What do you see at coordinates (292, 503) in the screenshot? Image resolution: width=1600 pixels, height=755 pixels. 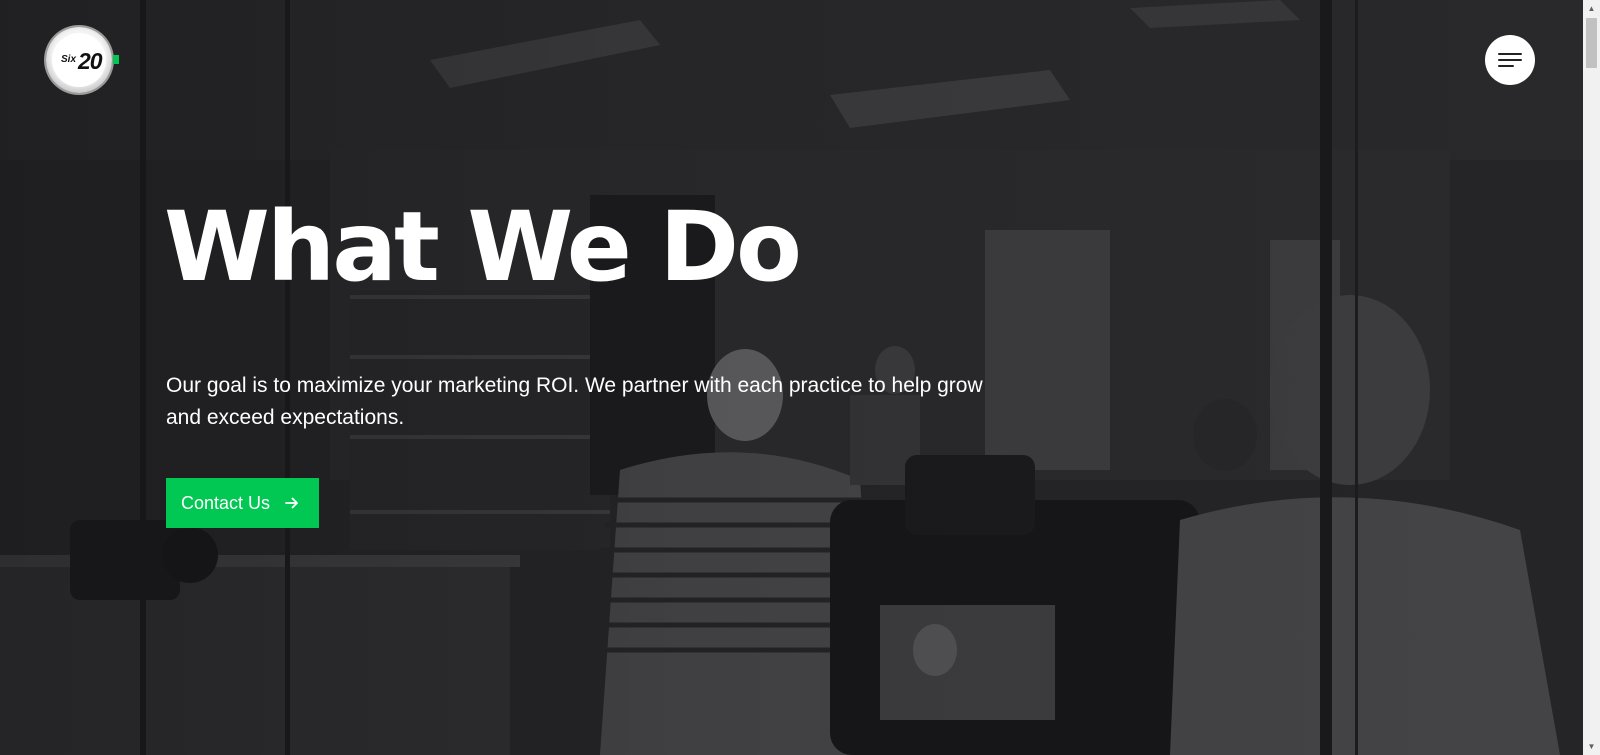 I see `arrow-right-icon` at bounding box center [292, 503].